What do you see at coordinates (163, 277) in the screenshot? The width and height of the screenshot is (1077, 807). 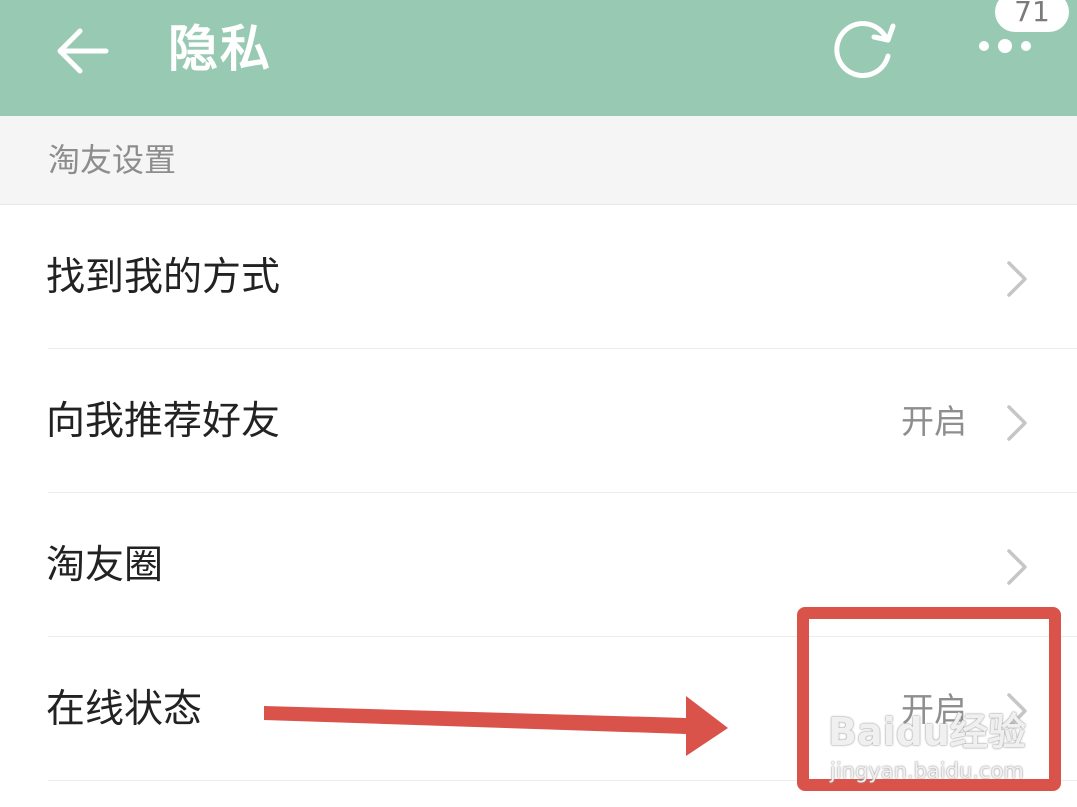 I see `row-label: 找到我的方式` at bounding box center [163, 277].